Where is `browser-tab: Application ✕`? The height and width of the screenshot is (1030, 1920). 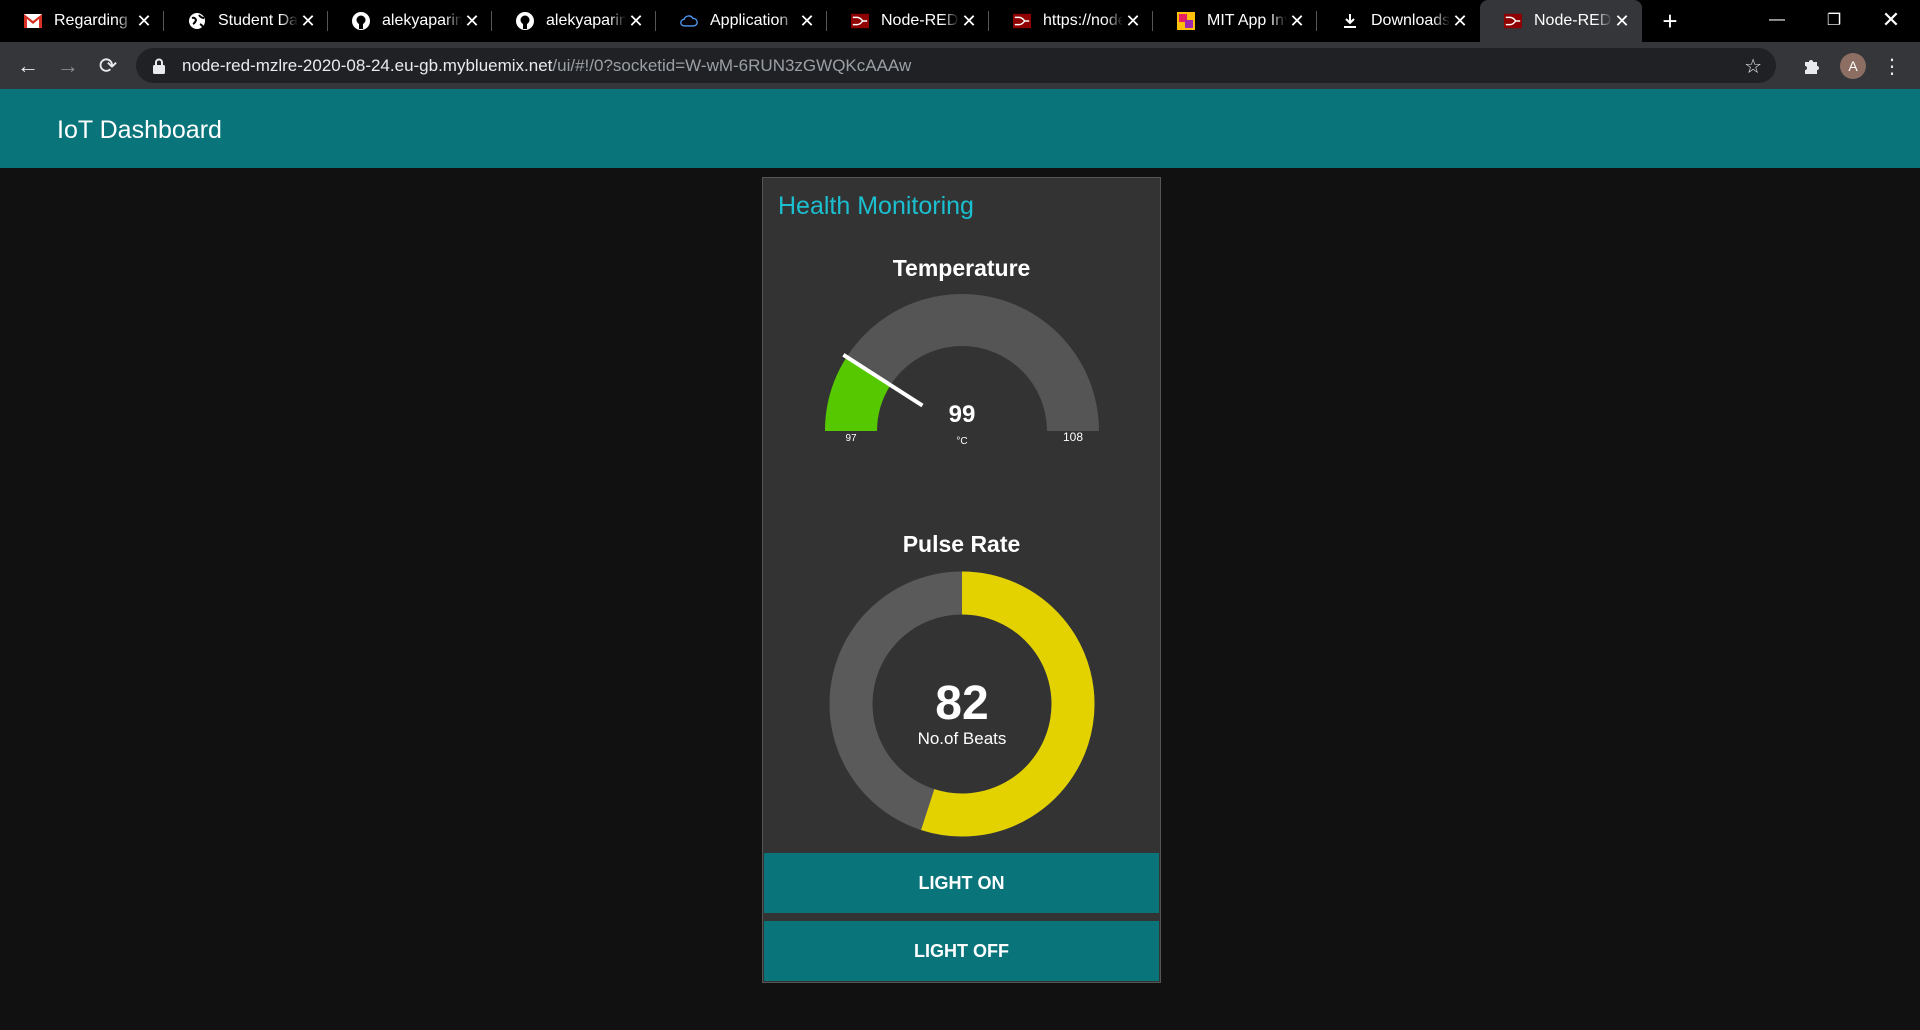
browser-tab: Application ✕ is located at coordinates (741, 21).